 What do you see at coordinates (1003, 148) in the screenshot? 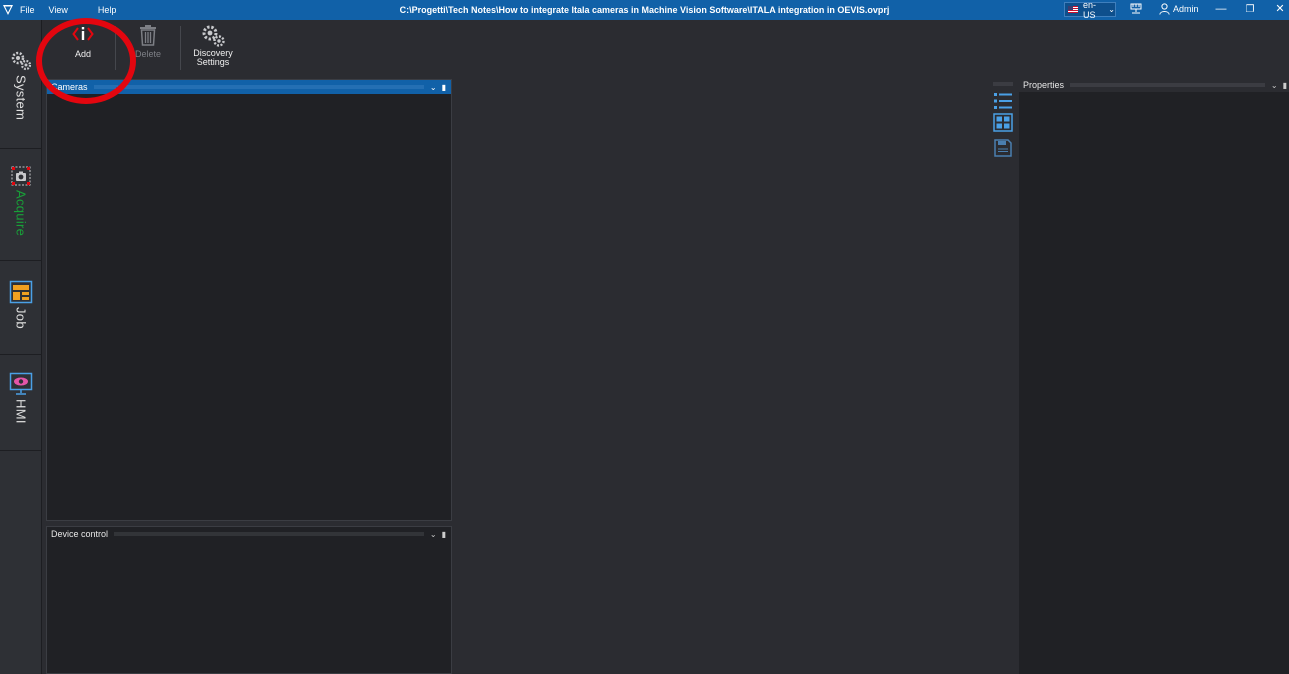
I see `save-icon` at bounding box center [1003, 148].